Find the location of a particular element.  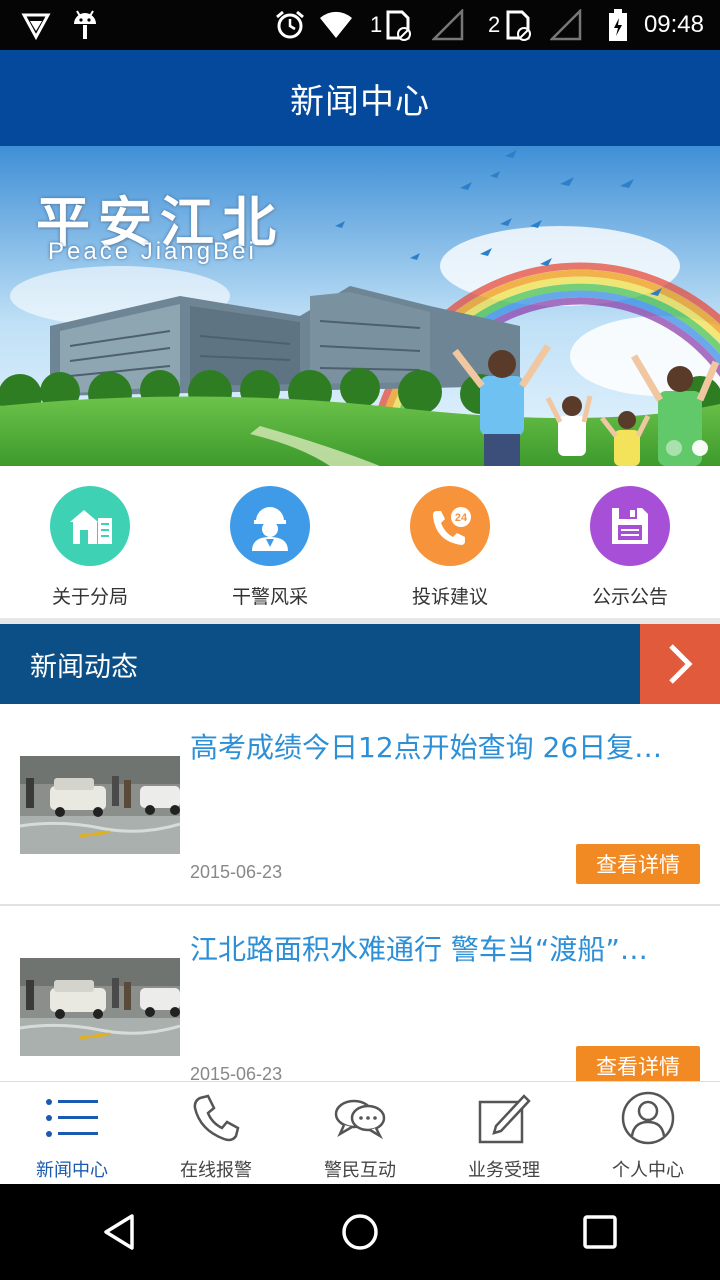

quick-item-about: 关于分局 is located at coordinates (90, 542).